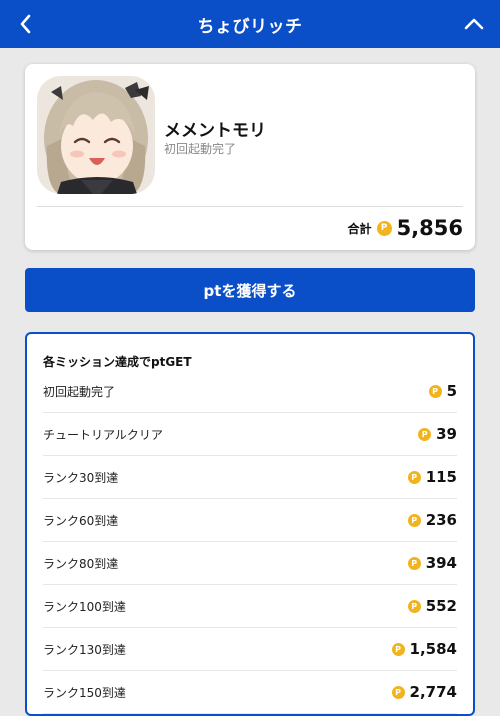 This screenshot has height=716, width=500. Describe the element at coordinates (446, 434) in the screenshot. I see `mission-points-value: 39` at that location.